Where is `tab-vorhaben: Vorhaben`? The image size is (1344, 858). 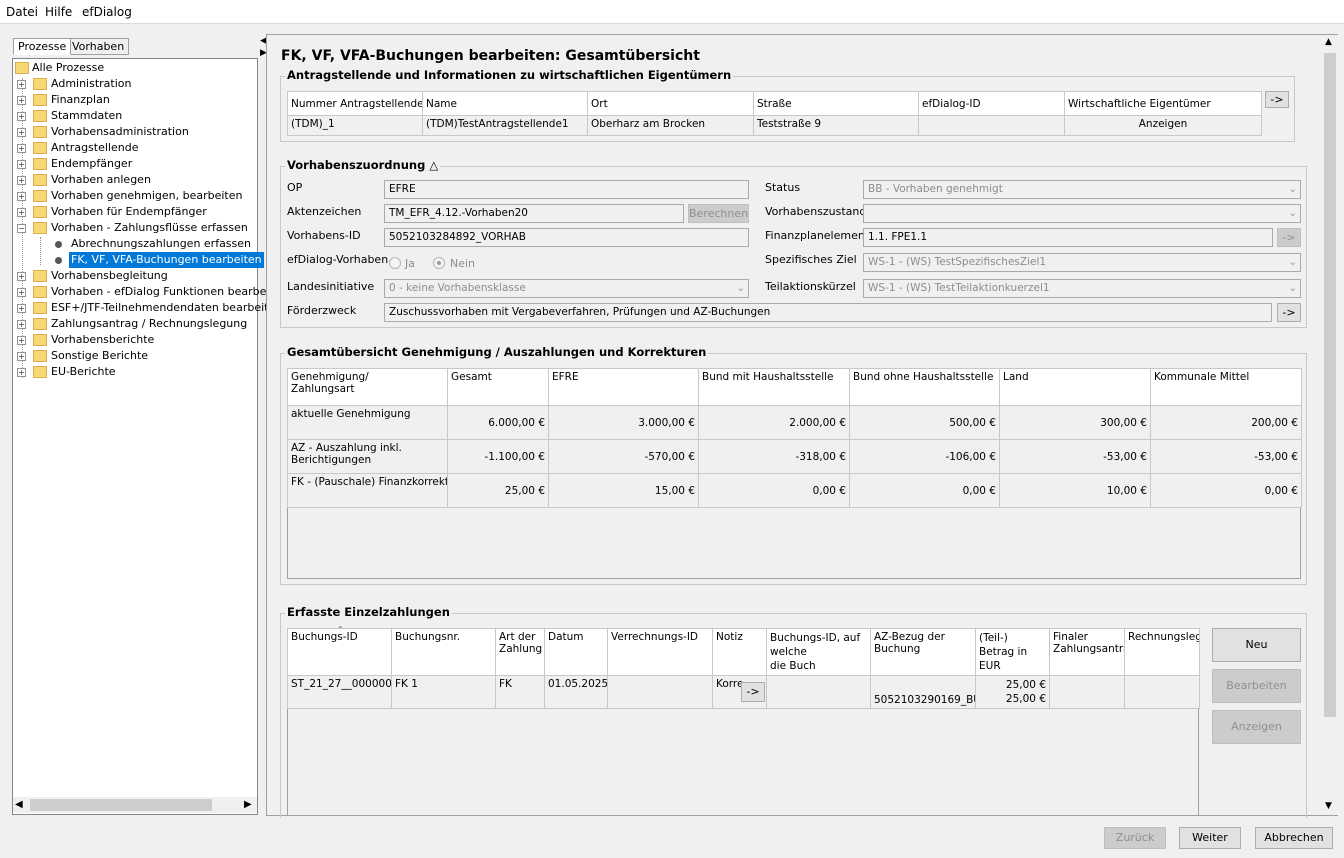
tab-vorhaben: Vorhaben is located at coordinates (98, 46).